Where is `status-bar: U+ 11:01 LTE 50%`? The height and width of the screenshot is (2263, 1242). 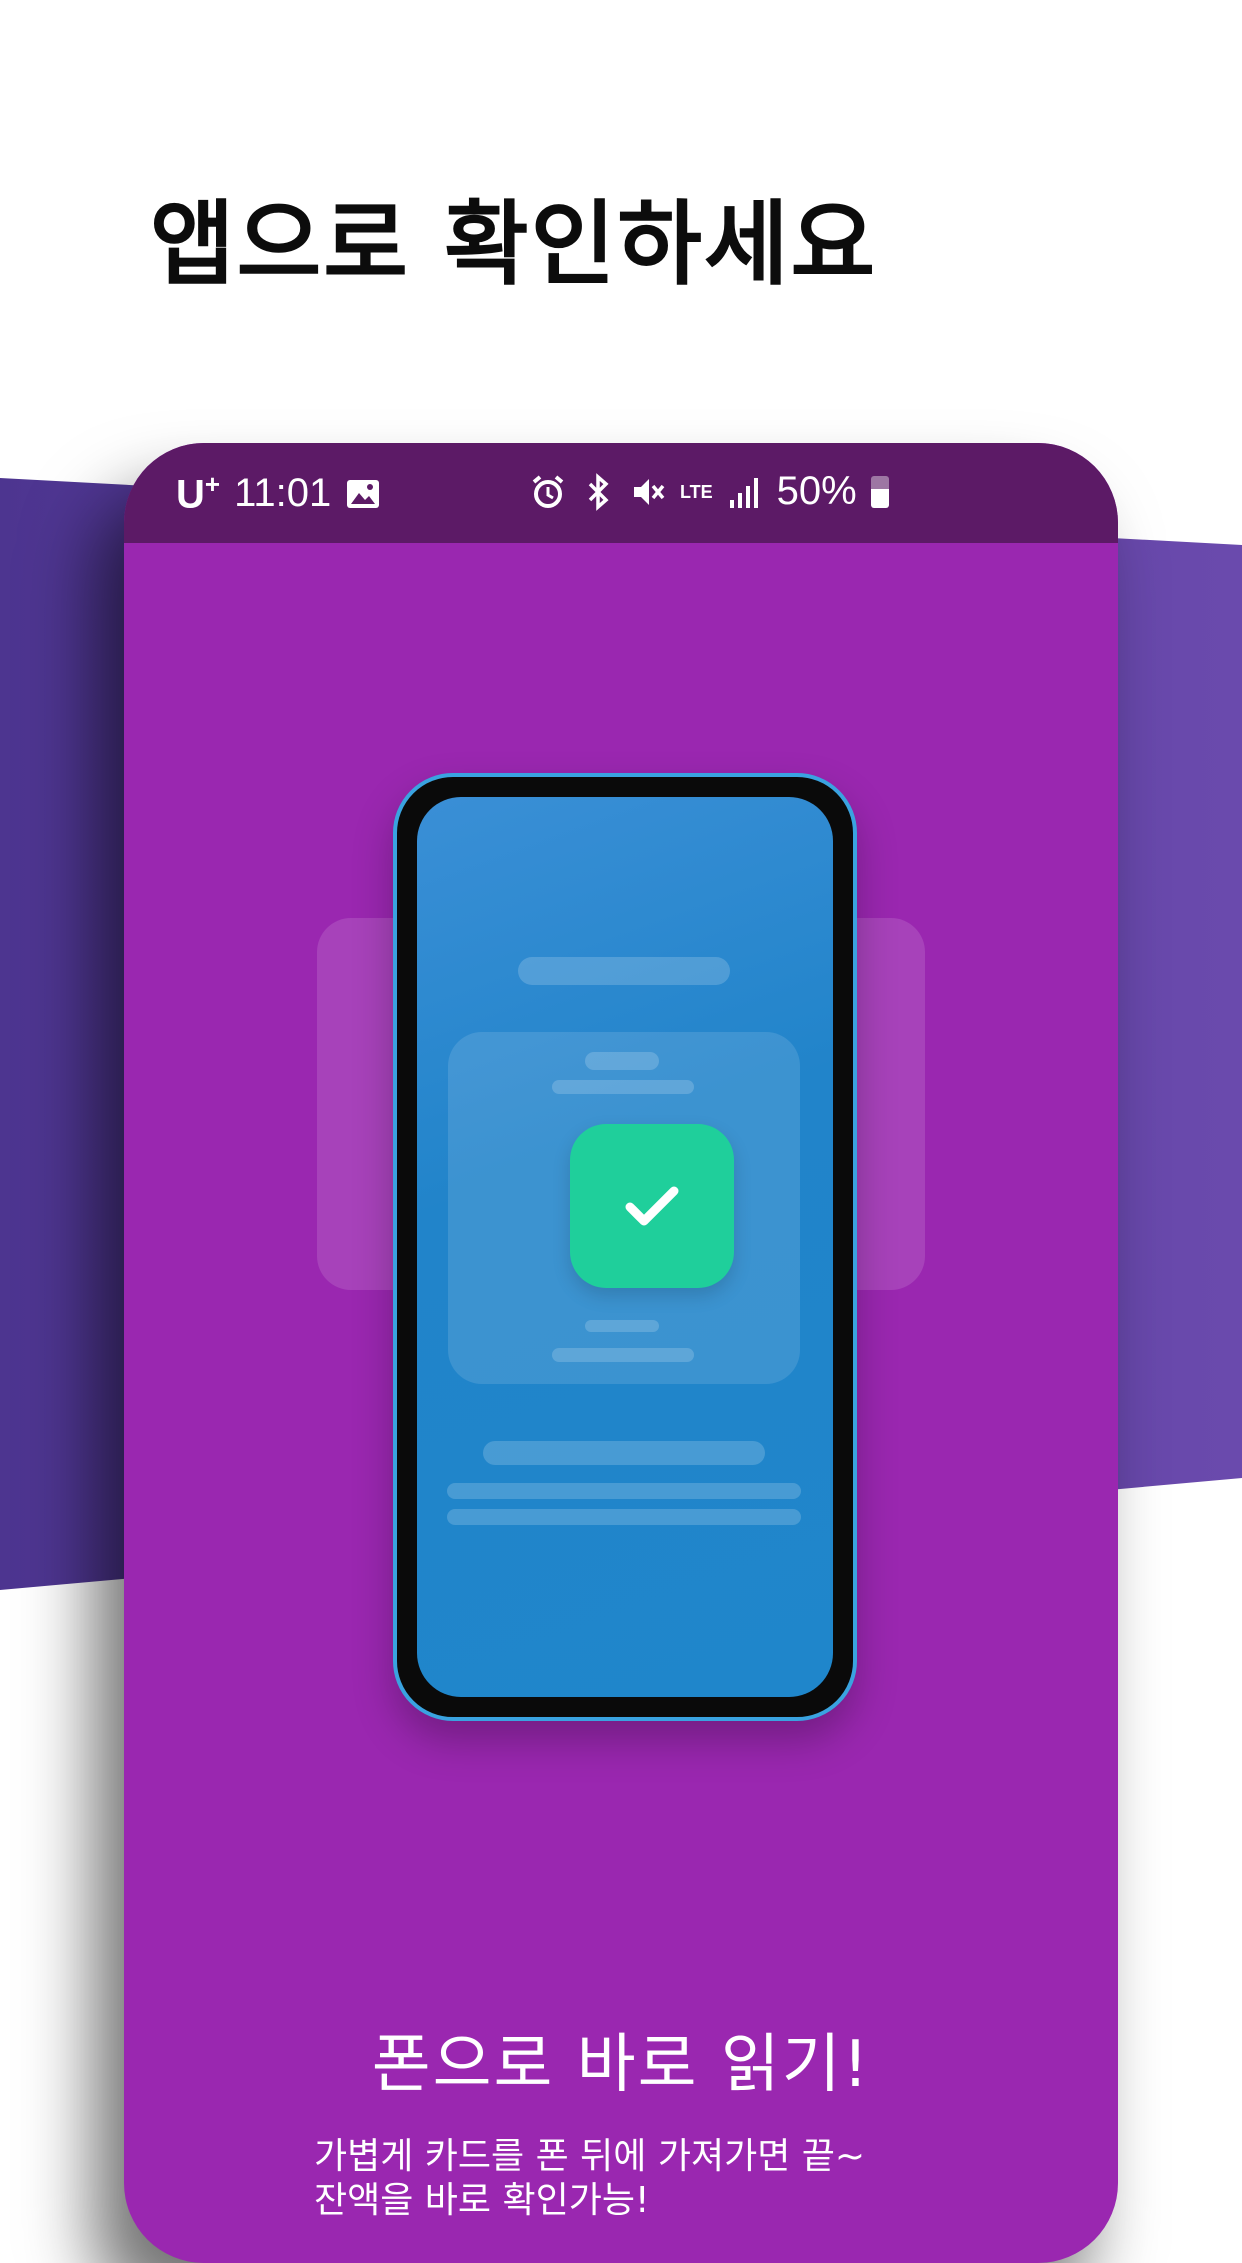
status-bar: U+ 11:01 LTE 50% is located at coordinates (621, 493).